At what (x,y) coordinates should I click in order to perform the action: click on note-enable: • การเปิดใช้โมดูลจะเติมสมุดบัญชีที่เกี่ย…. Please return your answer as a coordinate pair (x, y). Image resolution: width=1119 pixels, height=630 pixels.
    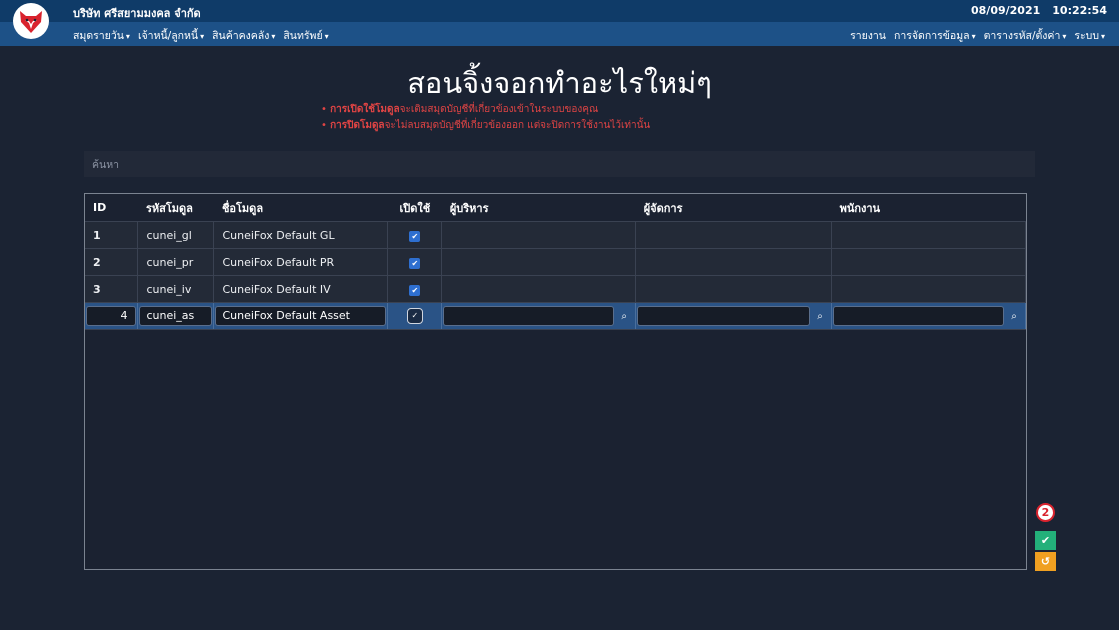
    Looking at the image, I should click on (460, 109).